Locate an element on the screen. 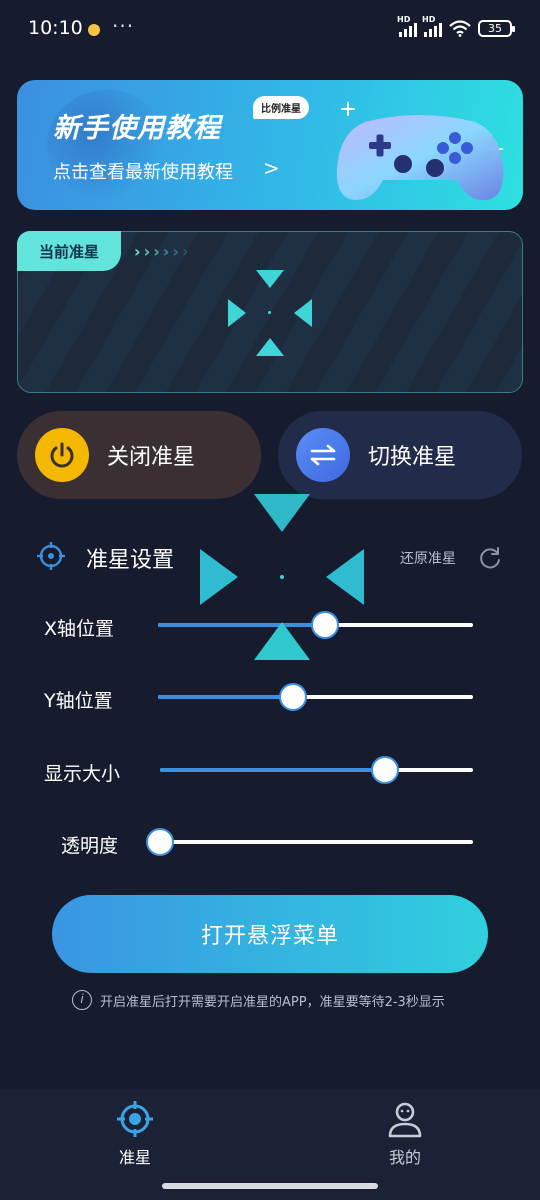  home-indicator is located at coordinates (270, 1186).